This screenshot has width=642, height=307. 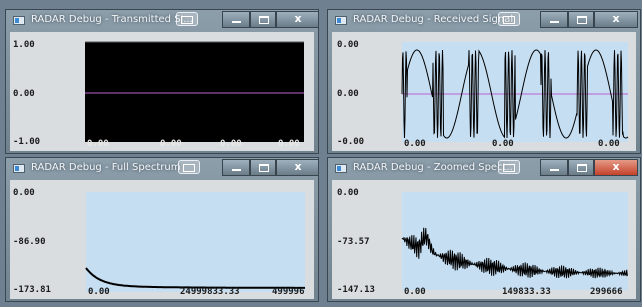 I want to click on x-tick-label: 149833.33, so click(x=526, y=292).